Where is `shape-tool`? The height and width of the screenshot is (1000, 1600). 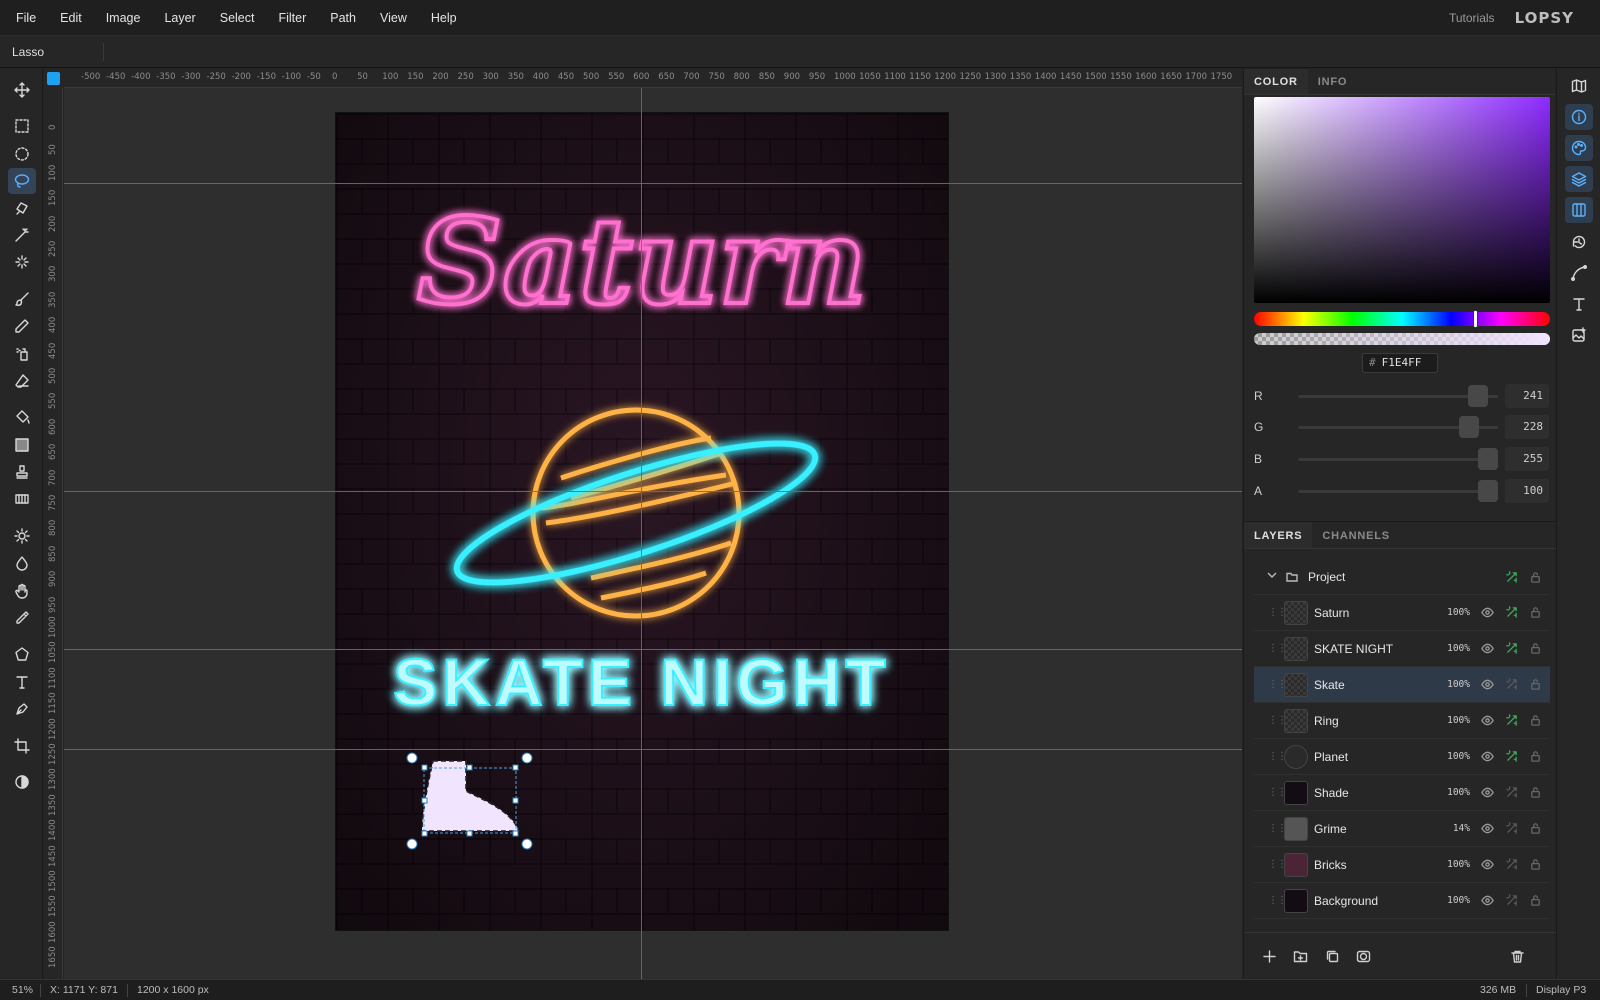 shape-tool is located at coordinates (22, 654).